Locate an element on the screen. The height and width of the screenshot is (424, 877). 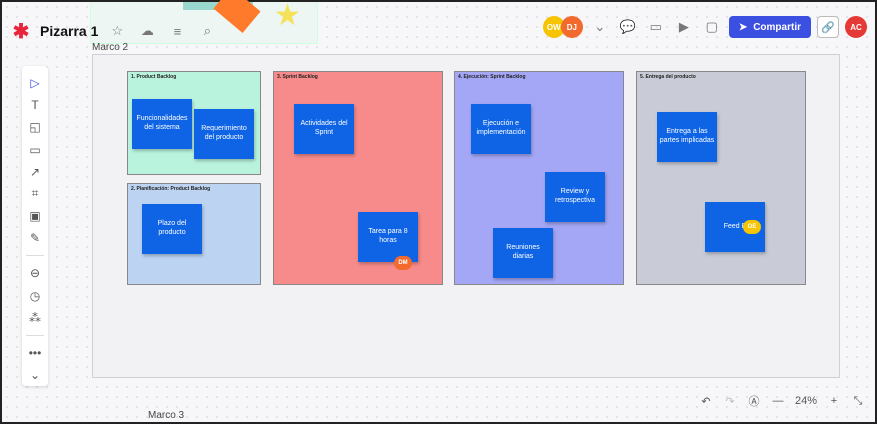
sticky-note: Entrega a las partes implicadas is located at coordinates (687, 137).